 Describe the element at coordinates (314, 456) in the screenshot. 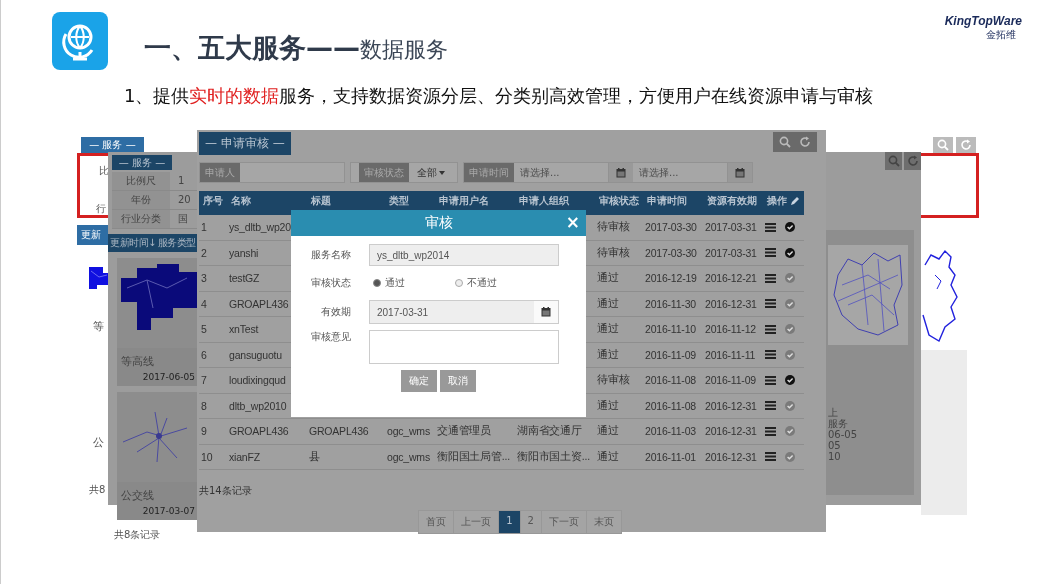

I see `table-cell-text: 县` at that location.